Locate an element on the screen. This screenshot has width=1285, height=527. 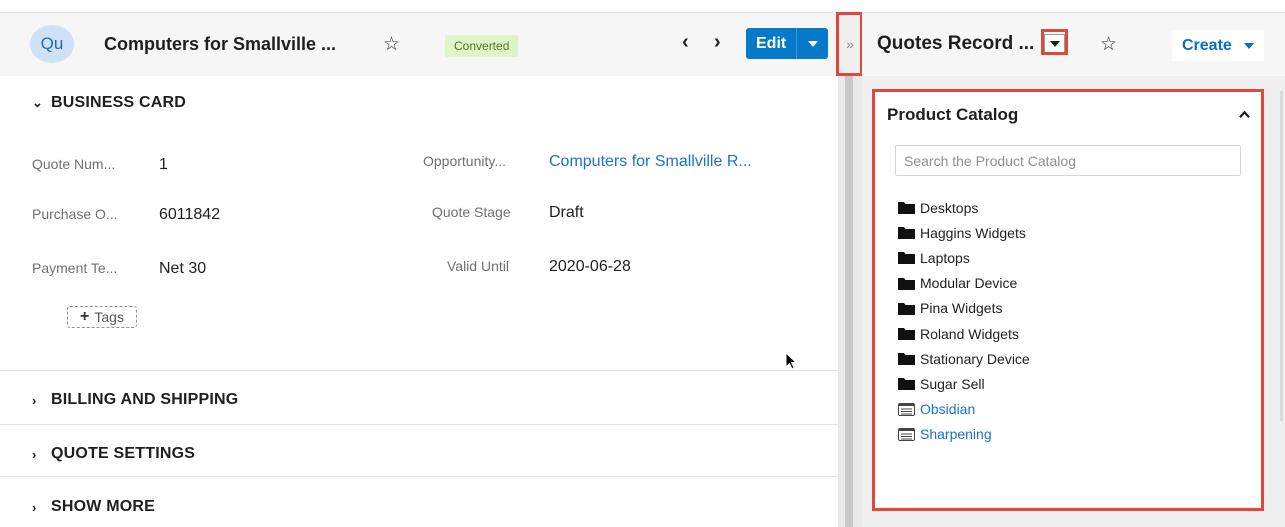
edit-button: Edit is located at coordinates (771, 43).